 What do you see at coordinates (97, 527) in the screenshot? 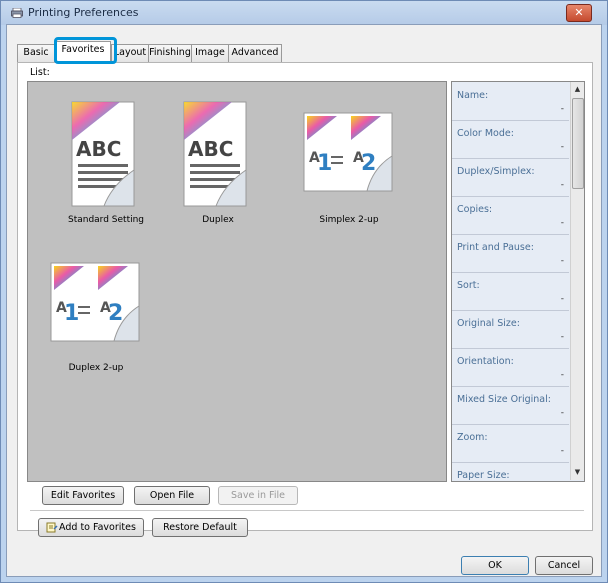
I see `add-to-favorites-label: Add to Favorites` at bounding box center [97, 527].